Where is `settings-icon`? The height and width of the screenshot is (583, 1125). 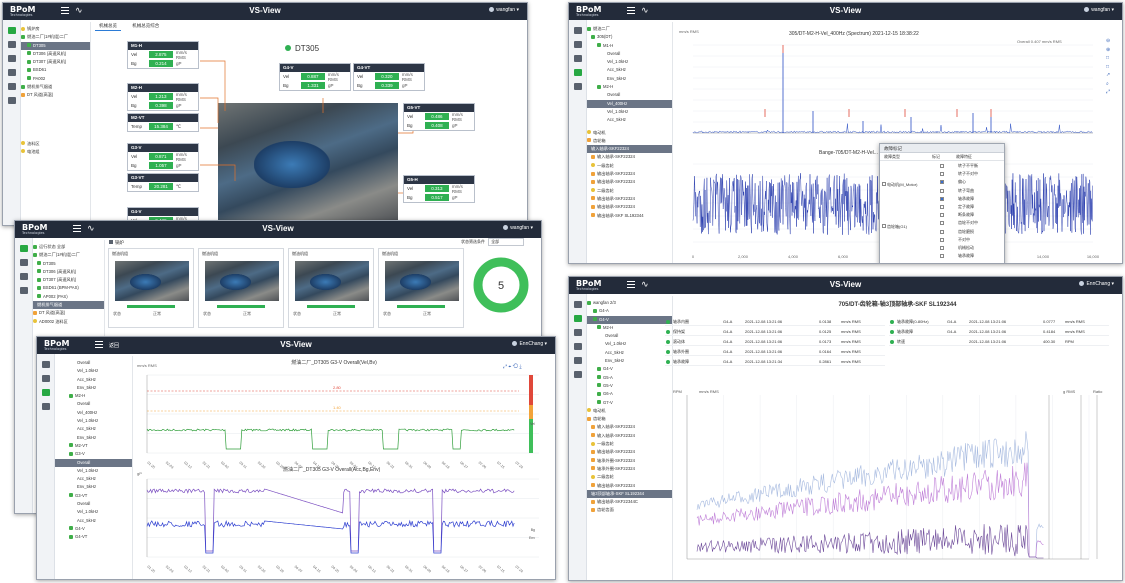
settings-icon is located at coordinates (577, 374).